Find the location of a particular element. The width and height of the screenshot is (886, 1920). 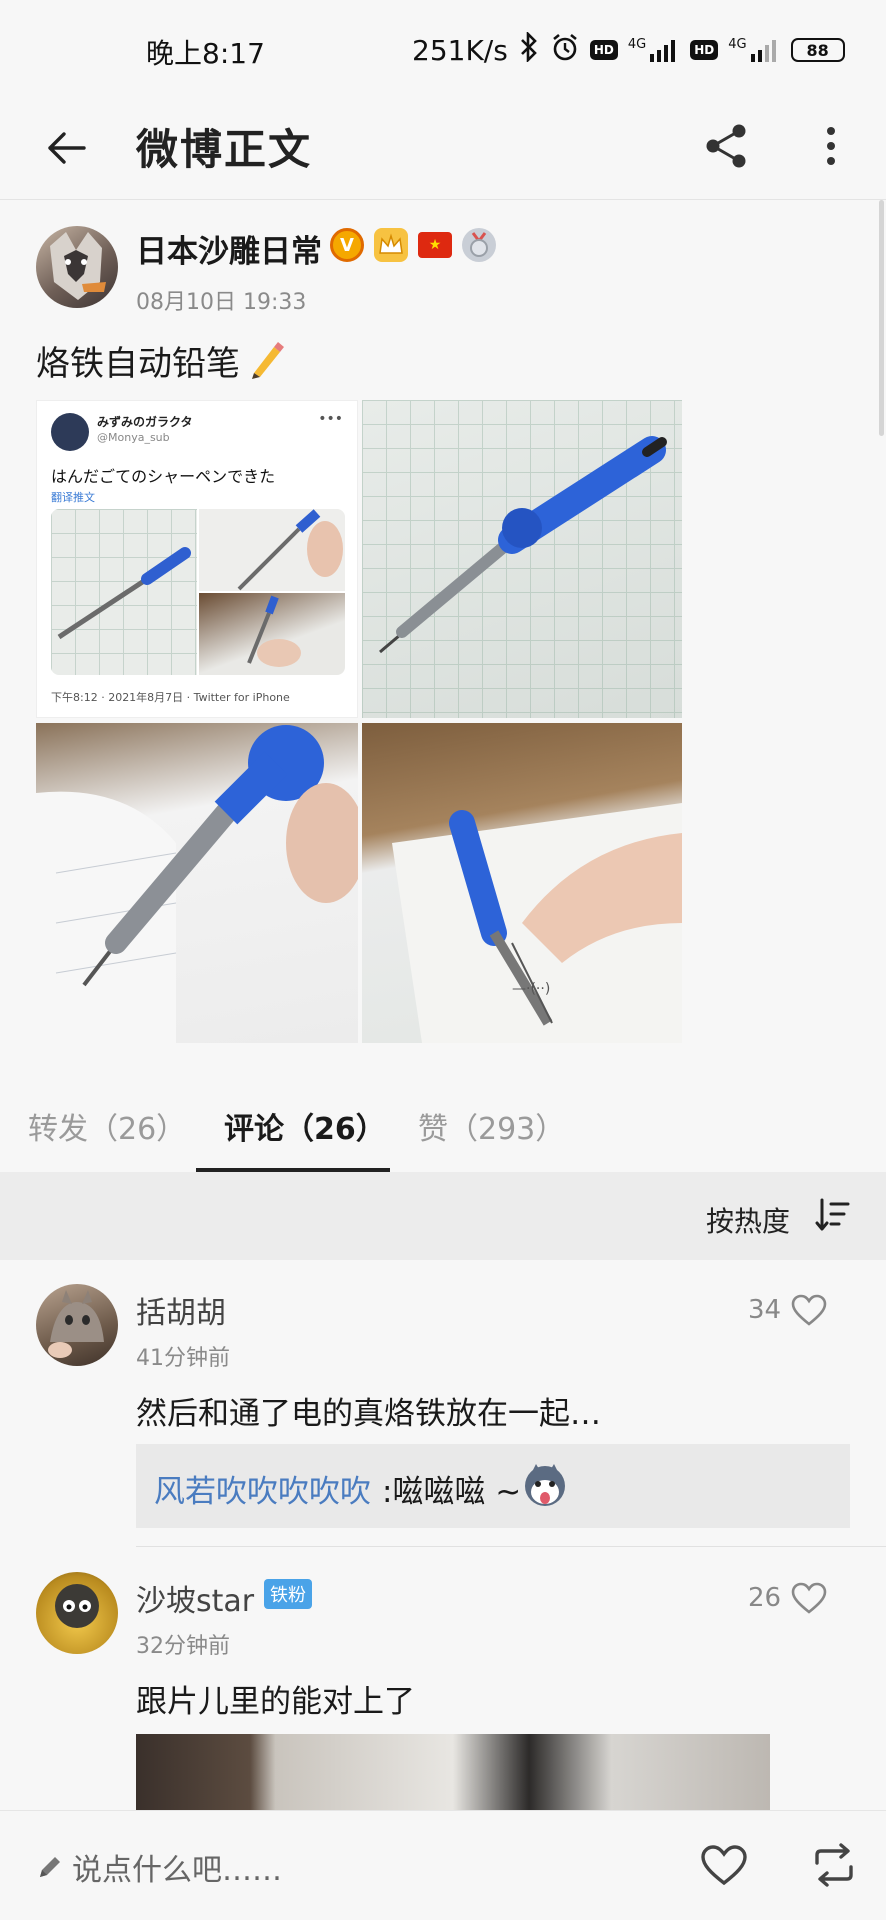

network-type-2: 4G is located at coordinates (737, 44).